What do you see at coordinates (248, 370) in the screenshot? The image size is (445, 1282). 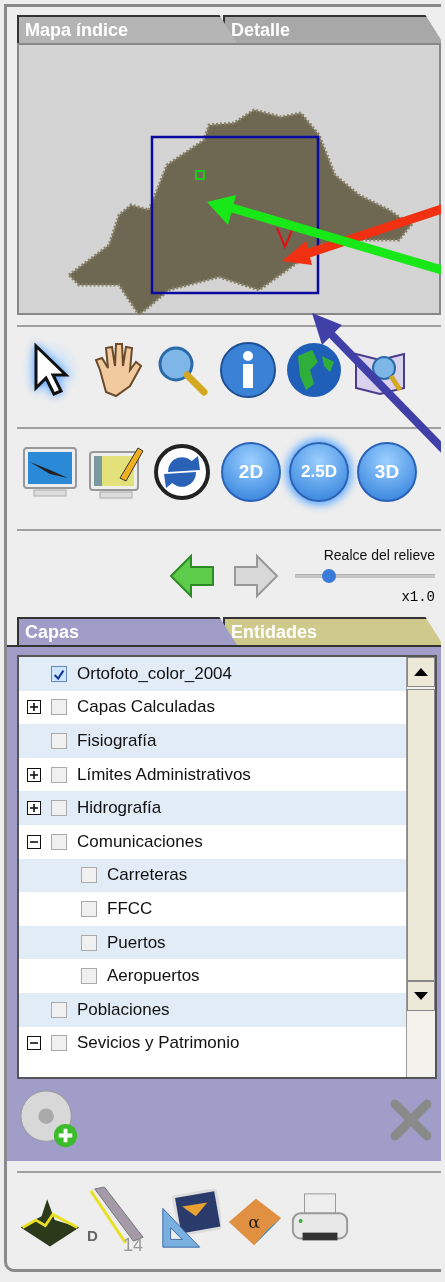 I see `info-icon` at bounding box center [248, 370].